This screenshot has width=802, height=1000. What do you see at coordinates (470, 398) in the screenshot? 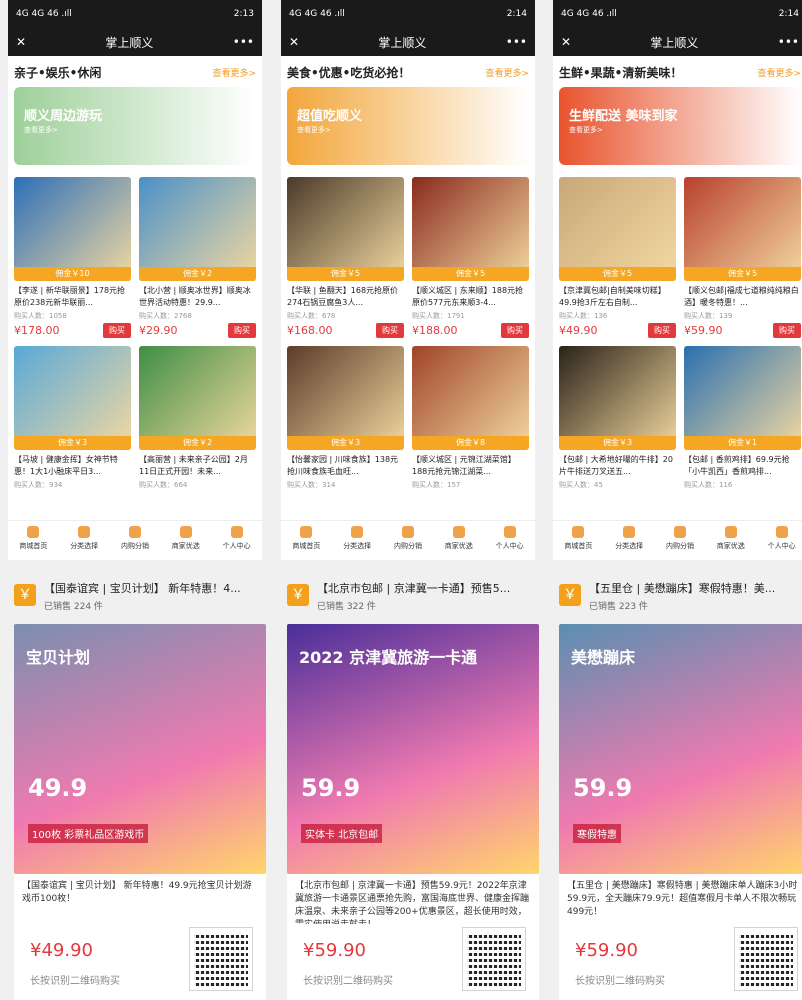
I see `product-image: 佣金￥8` at bounding box center [470, 398].